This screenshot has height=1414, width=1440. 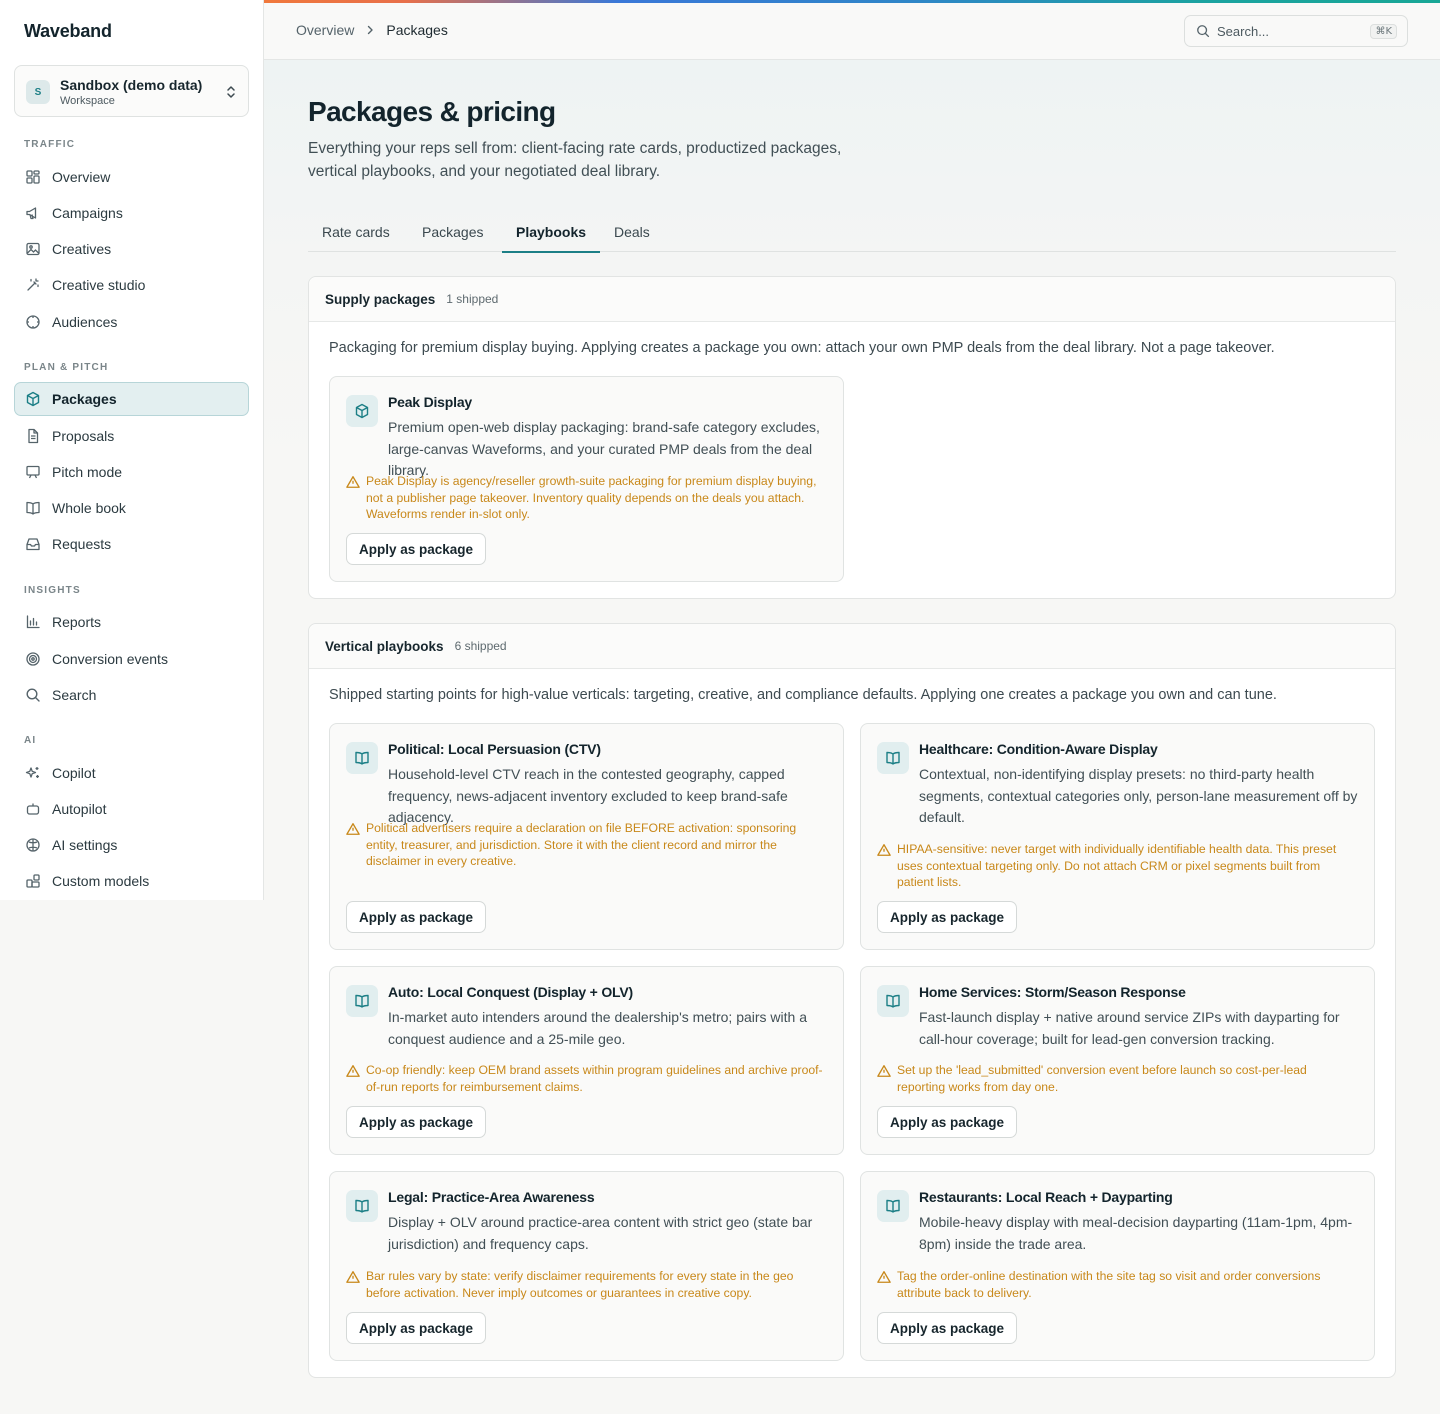 I want to click on nav-section-ai: AI, so click(x=30, y=740).